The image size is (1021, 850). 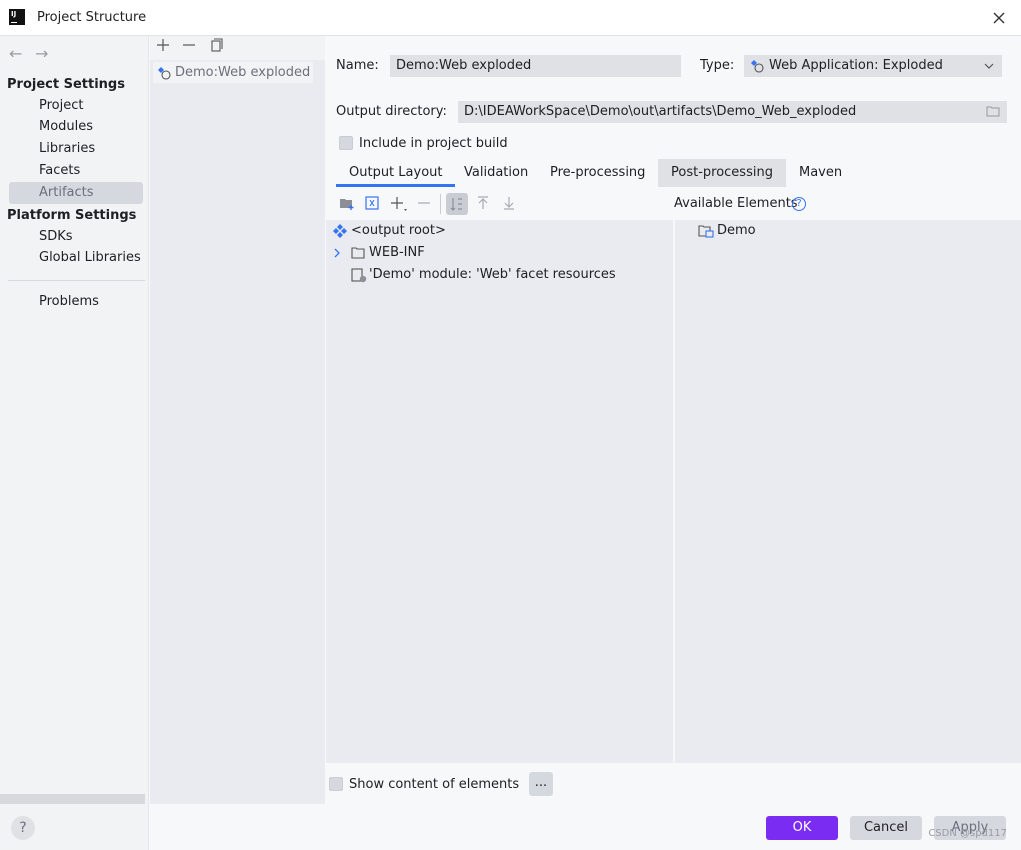 What do you see at coordinates (434, 784) in the screenshot?
I see `show-content-label: Show content of elements` at bounding box center [434, 784].